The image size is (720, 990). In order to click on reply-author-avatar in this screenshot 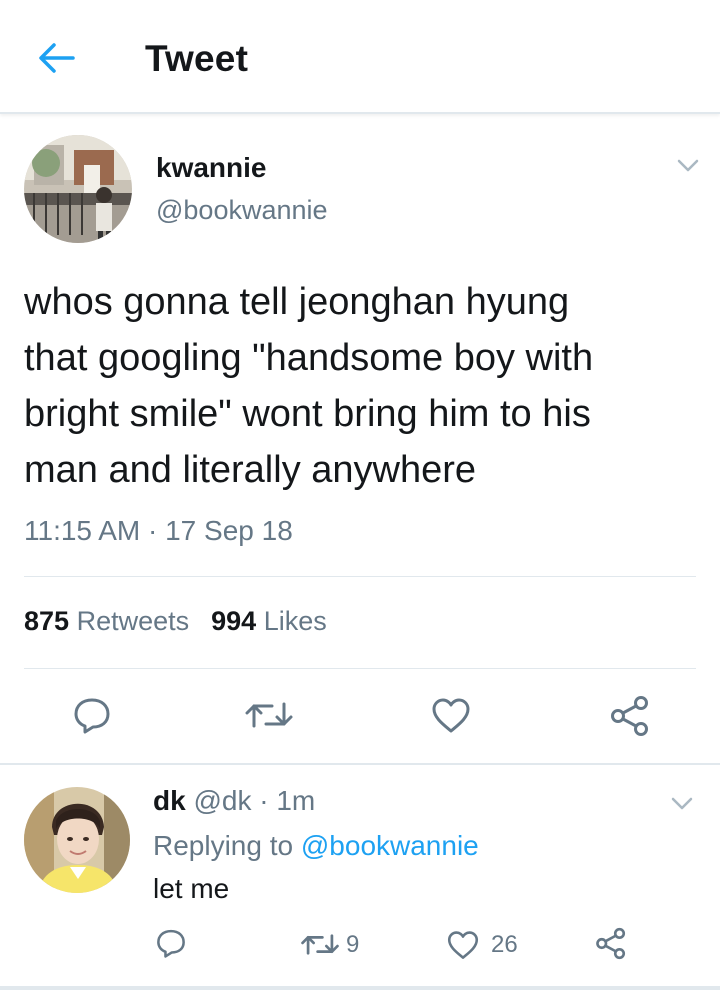, I will do `click(77, 840)`.